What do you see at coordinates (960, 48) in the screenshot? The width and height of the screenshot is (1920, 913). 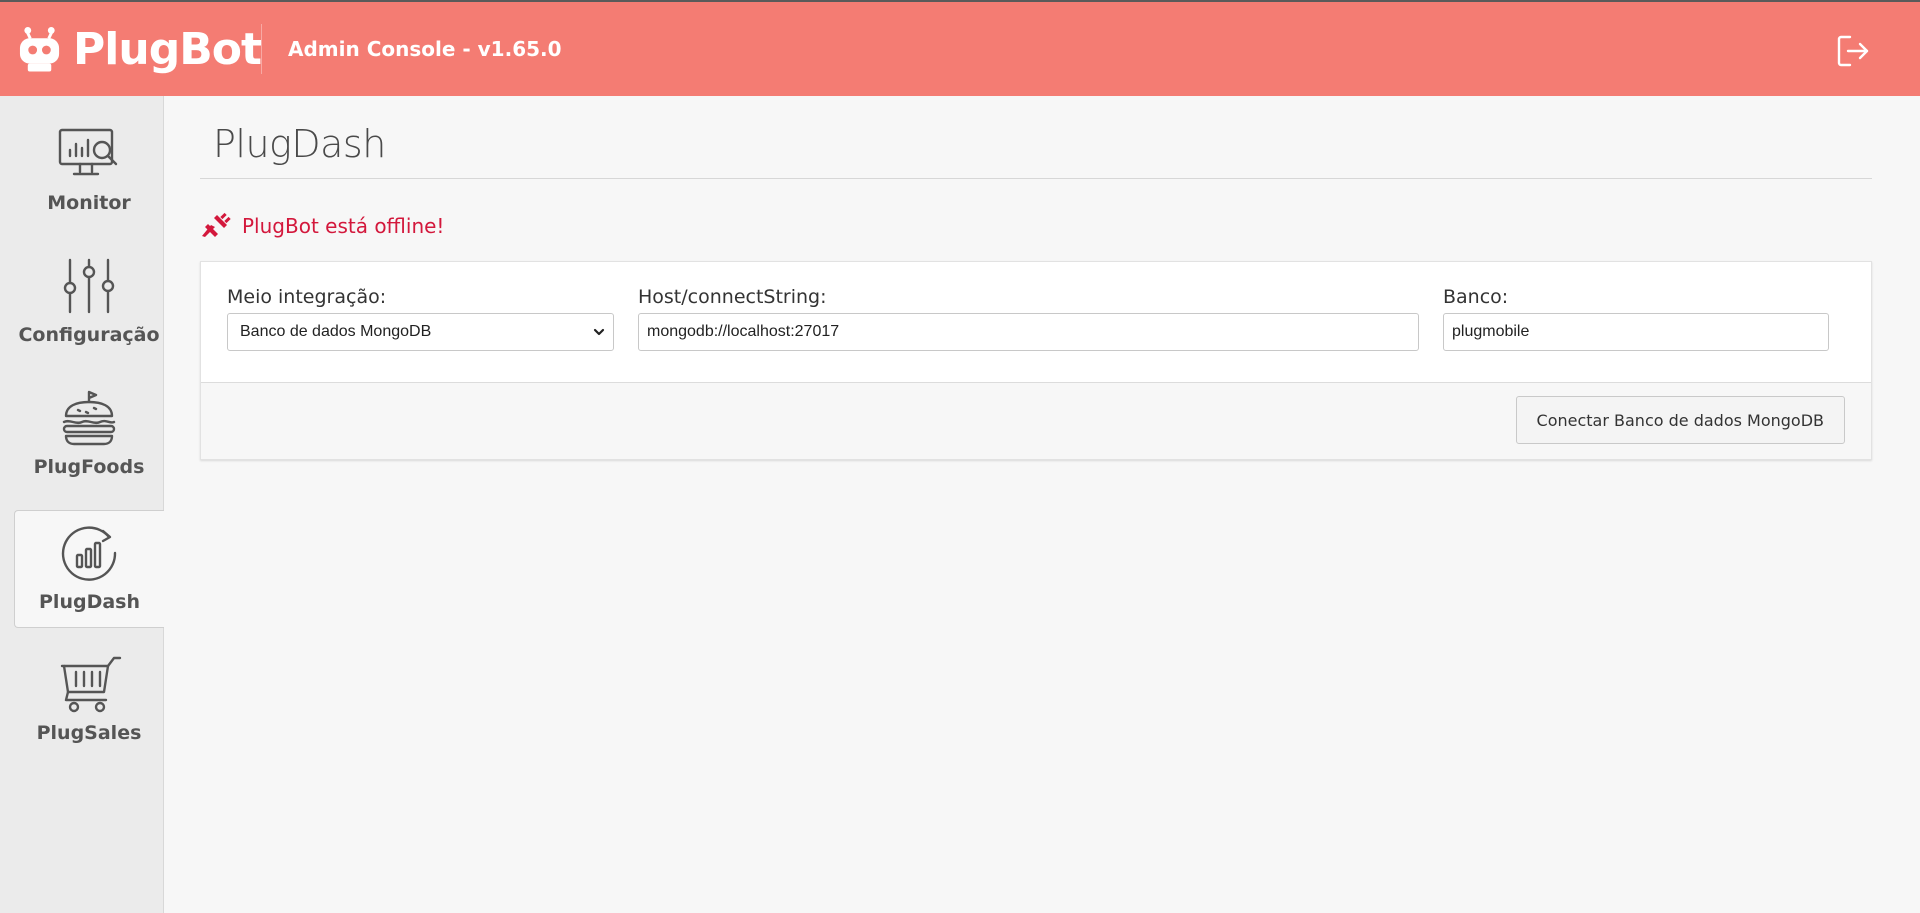 I see `top-header: PlugBot Admin Console - v1.65.0` at bounding box center [960, 48].